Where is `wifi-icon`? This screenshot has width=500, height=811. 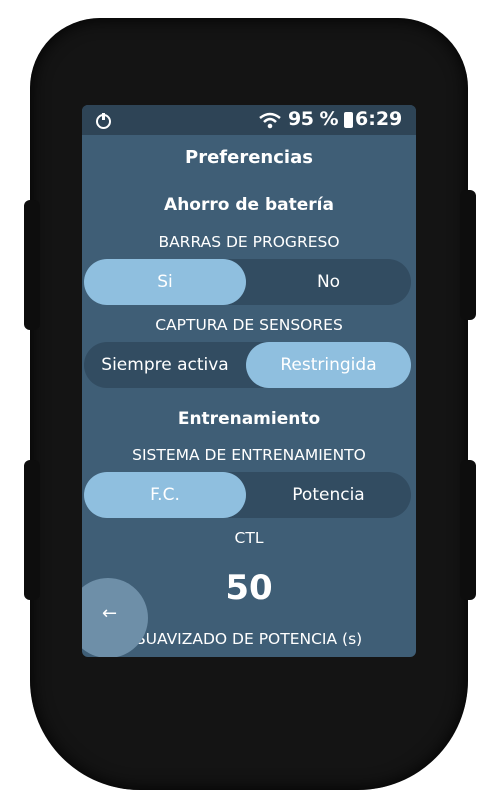
wifi-icon is located at coordinates (270, 120).